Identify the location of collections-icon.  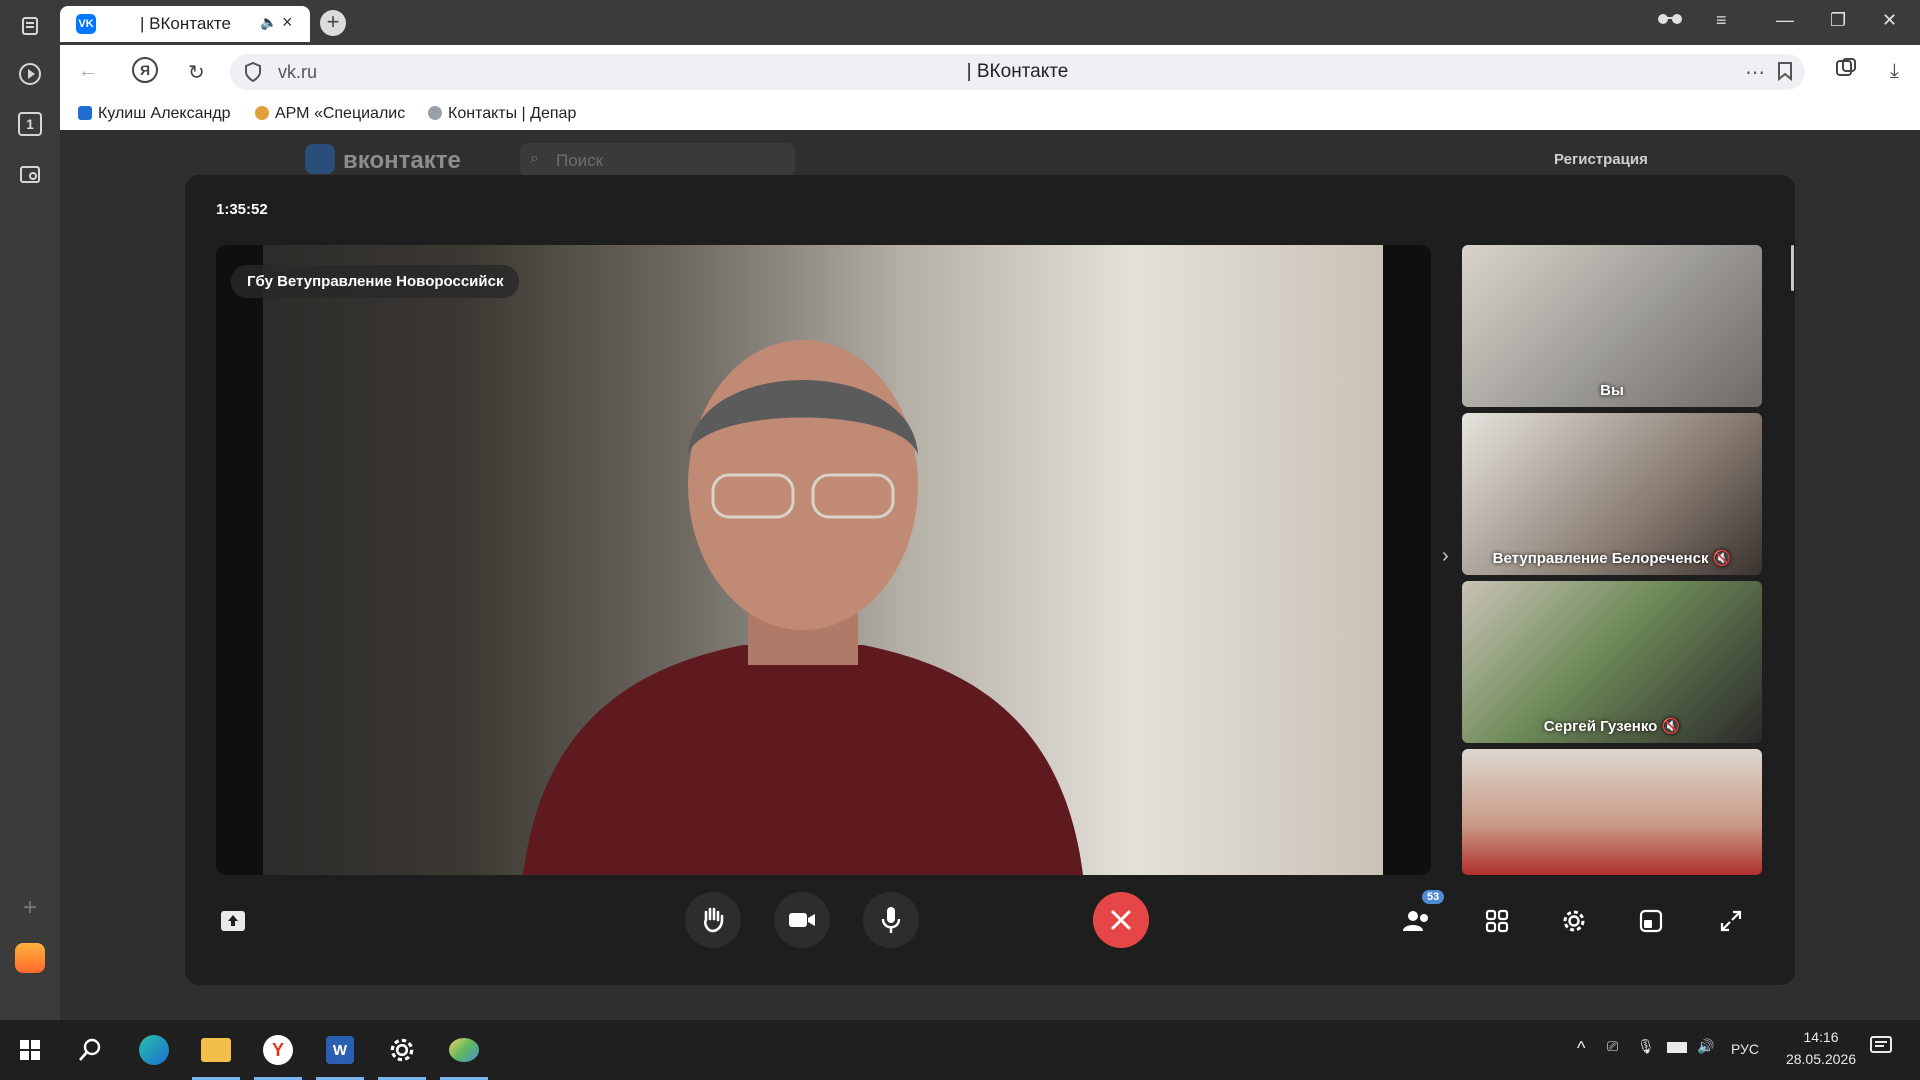
(30, 26).